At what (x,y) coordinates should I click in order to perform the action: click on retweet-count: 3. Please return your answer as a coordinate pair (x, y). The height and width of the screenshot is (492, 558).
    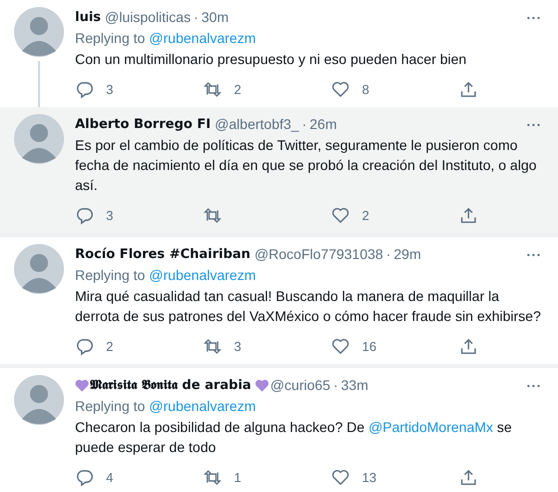
    Looking at the image, I should click on (238, 346).